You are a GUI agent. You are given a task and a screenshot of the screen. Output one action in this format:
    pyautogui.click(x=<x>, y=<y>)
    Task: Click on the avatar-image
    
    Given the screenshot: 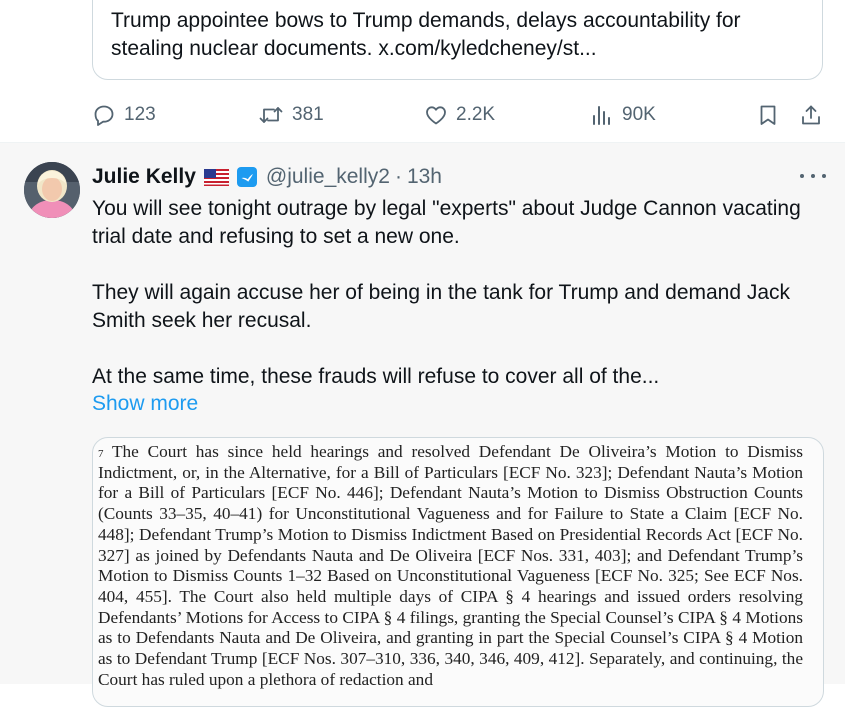 What is the action you would take?
    pyautogui.click(x=52, y=190)
    